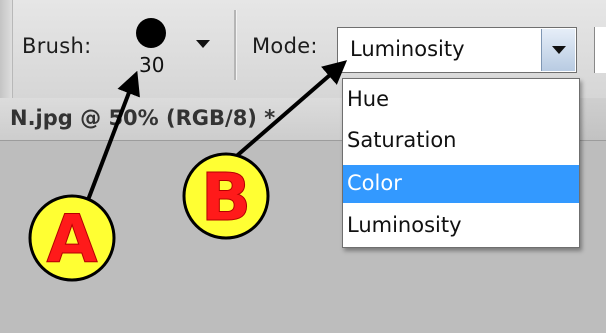  I want to click on brush-preview-icon, so click(151, 33).